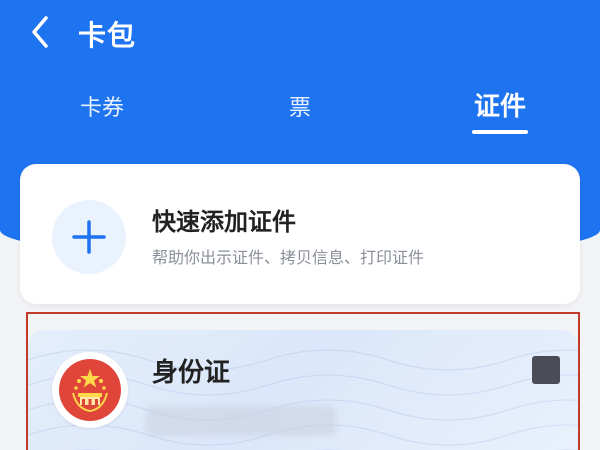 The image size is (600, 450). What do you see at coordinates (300, 106) in the screenshot?
I see `tab-tickets: 票` at bounding box center [300, 106].